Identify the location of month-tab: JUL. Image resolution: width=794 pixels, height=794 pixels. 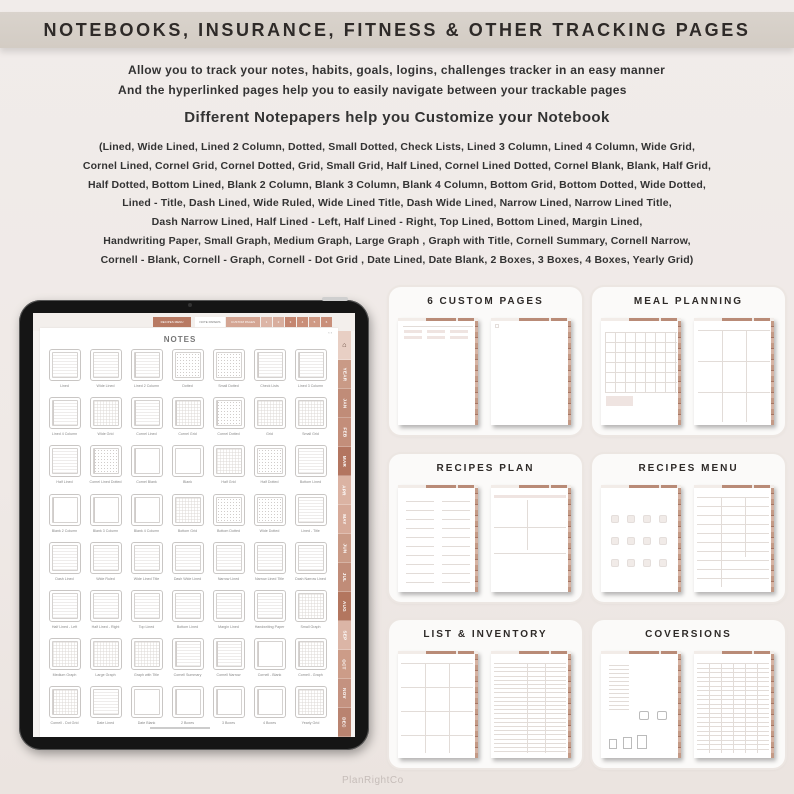
(344, 577).